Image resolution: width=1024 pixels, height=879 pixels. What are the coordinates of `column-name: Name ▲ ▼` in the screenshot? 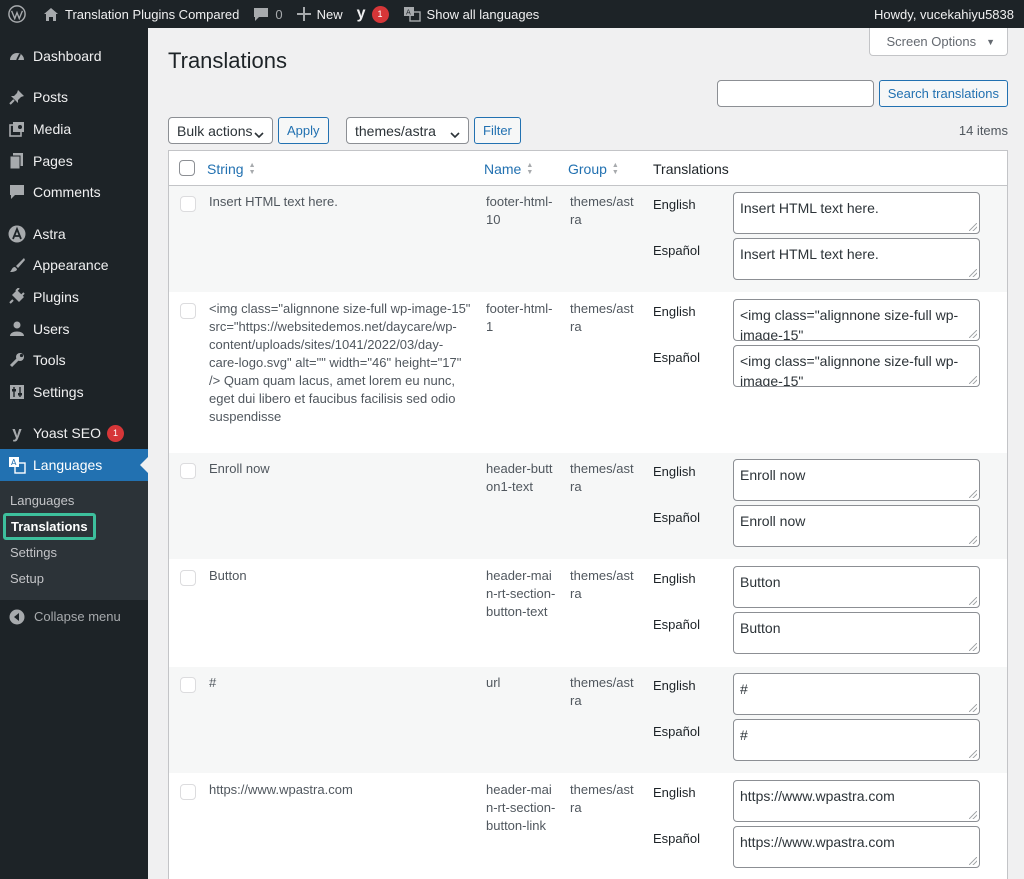 It's located at (508, 169).